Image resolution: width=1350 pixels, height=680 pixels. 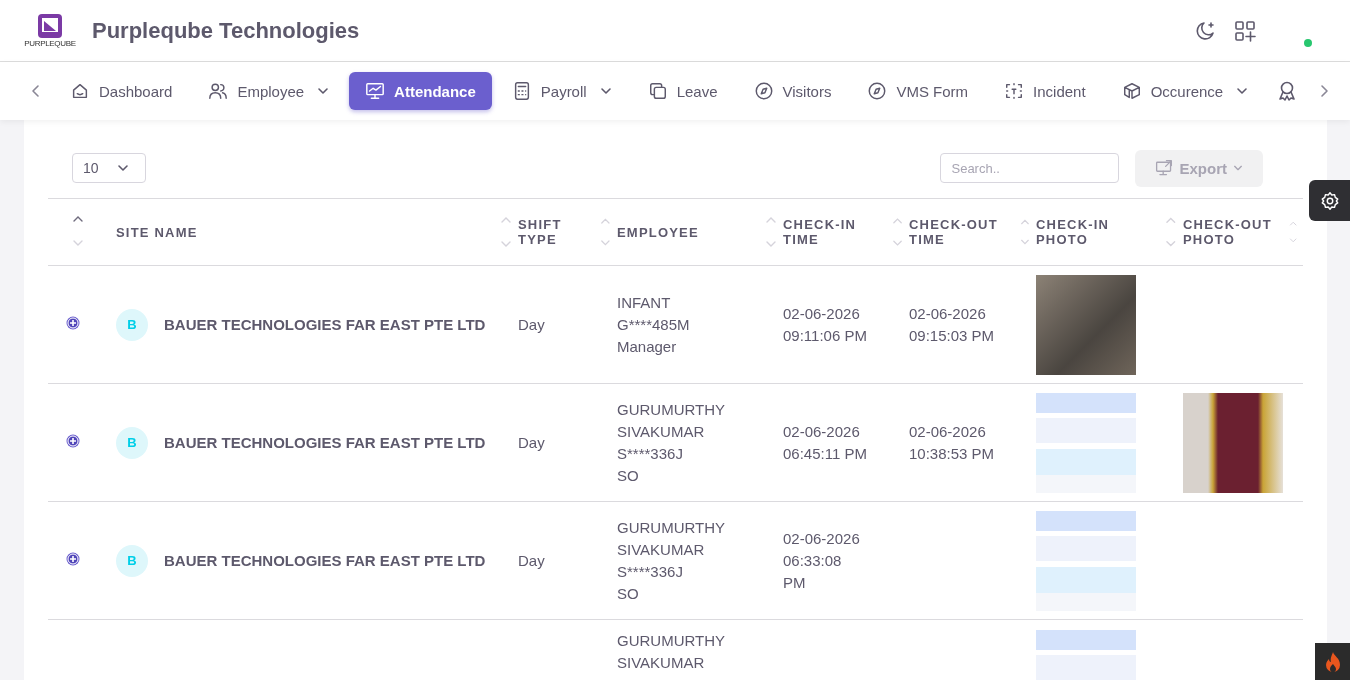 I want to click on settings-icon, so click(x=1329, y=200).